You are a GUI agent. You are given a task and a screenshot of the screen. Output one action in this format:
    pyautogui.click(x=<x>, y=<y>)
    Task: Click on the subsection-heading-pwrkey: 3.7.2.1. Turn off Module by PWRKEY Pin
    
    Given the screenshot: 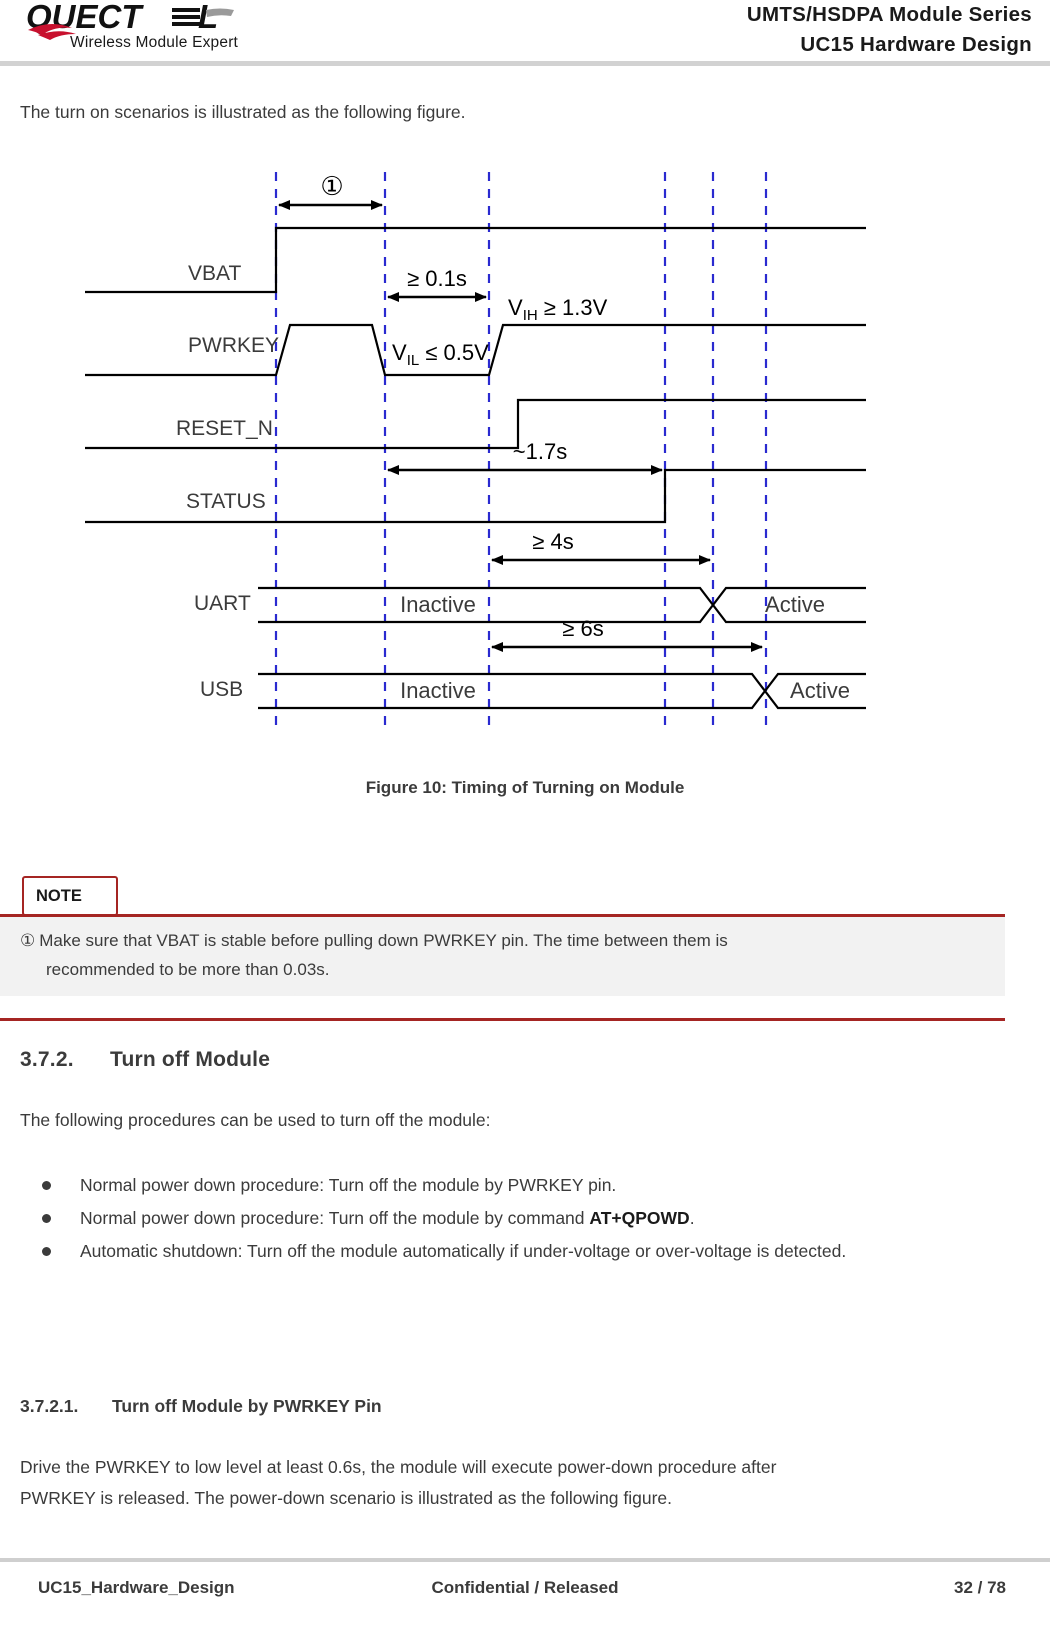 What is the action you would take?
    pyautogui.click(x=201, y=1406)
    